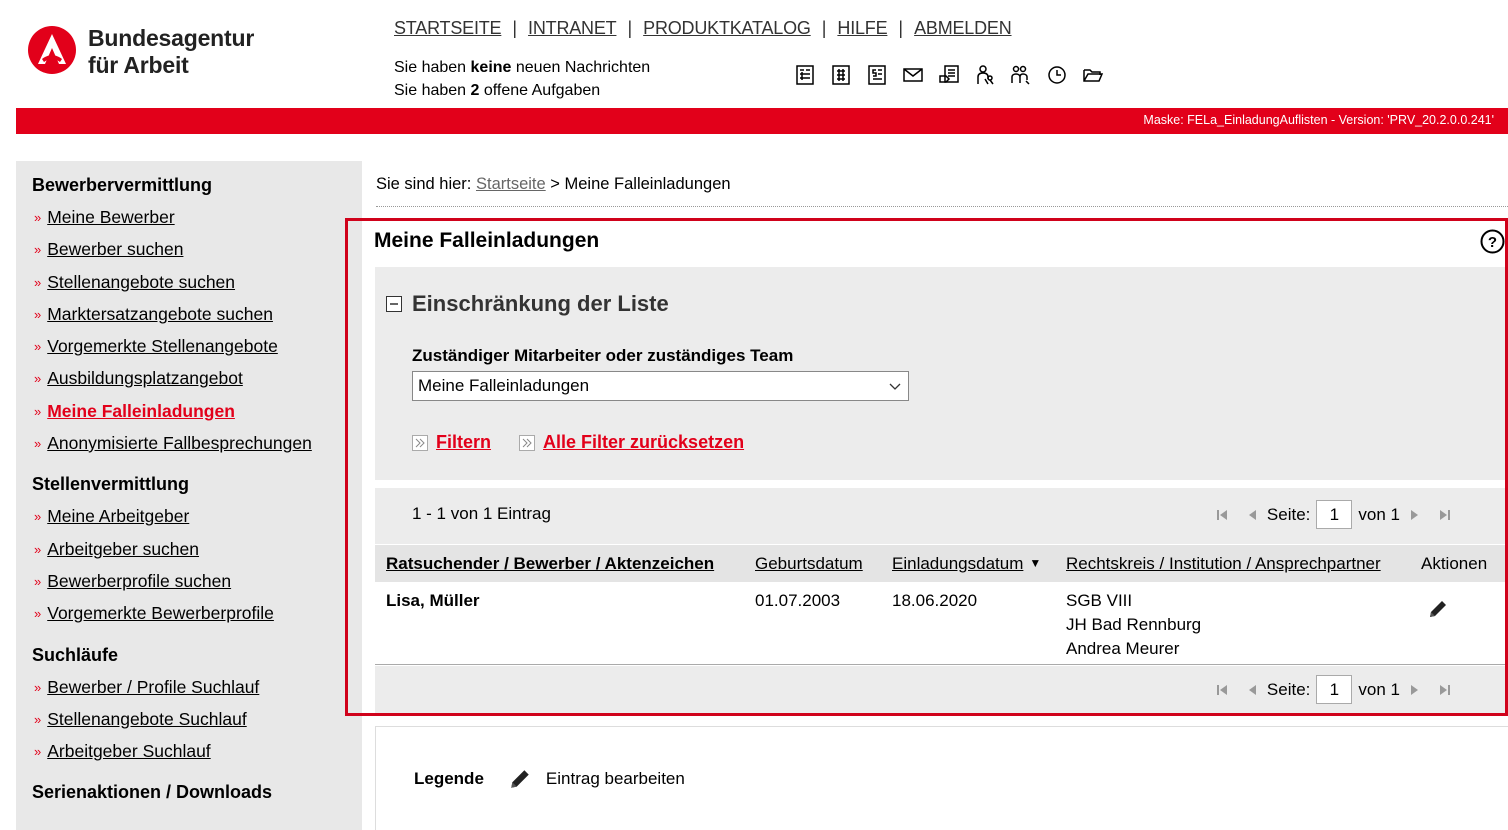 The height and width of the screenshot is (830, 1508). Describe the element at coordinates (1288, 689) in the screenshot. I see `page-label: Seite:` at that location.